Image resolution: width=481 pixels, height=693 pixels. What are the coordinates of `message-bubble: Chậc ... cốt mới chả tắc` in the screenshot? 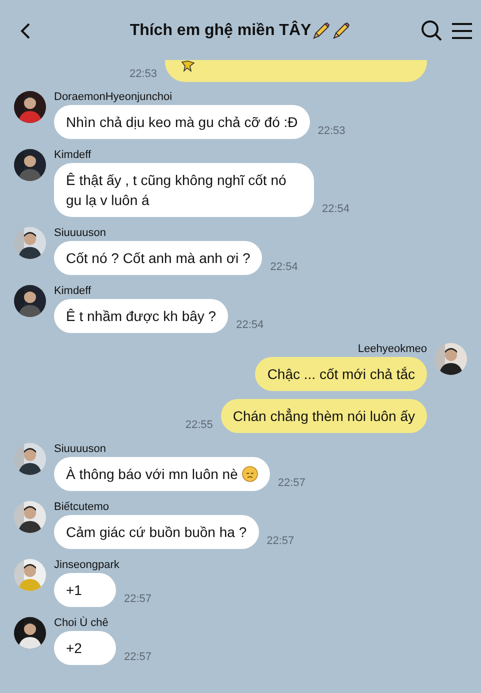 It's located at (341, 374).